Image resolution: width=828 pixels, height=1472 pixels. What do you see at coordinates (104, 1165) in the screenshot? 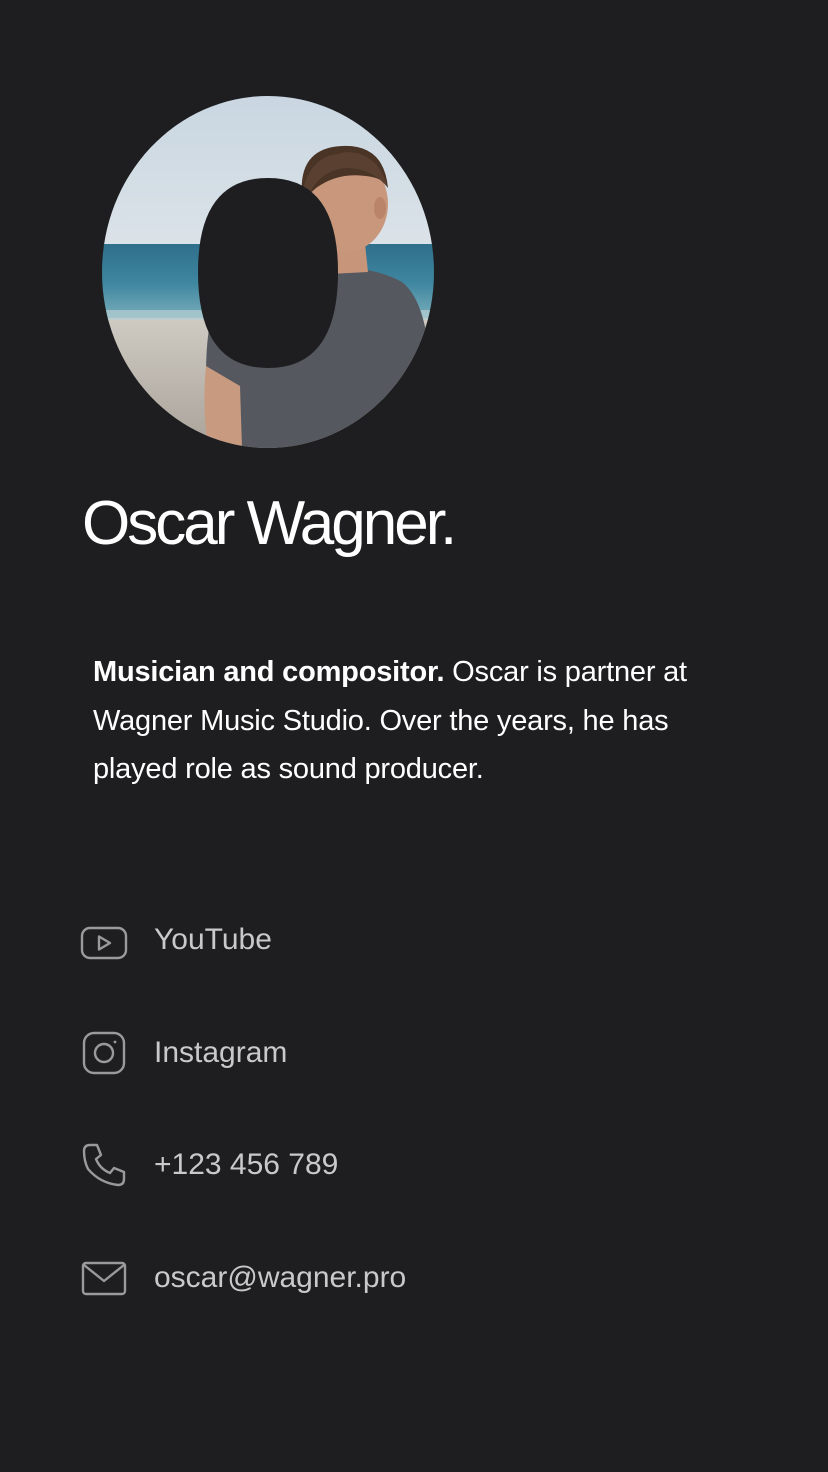
I see `phone-icon` at bounding box center [104, 1165].